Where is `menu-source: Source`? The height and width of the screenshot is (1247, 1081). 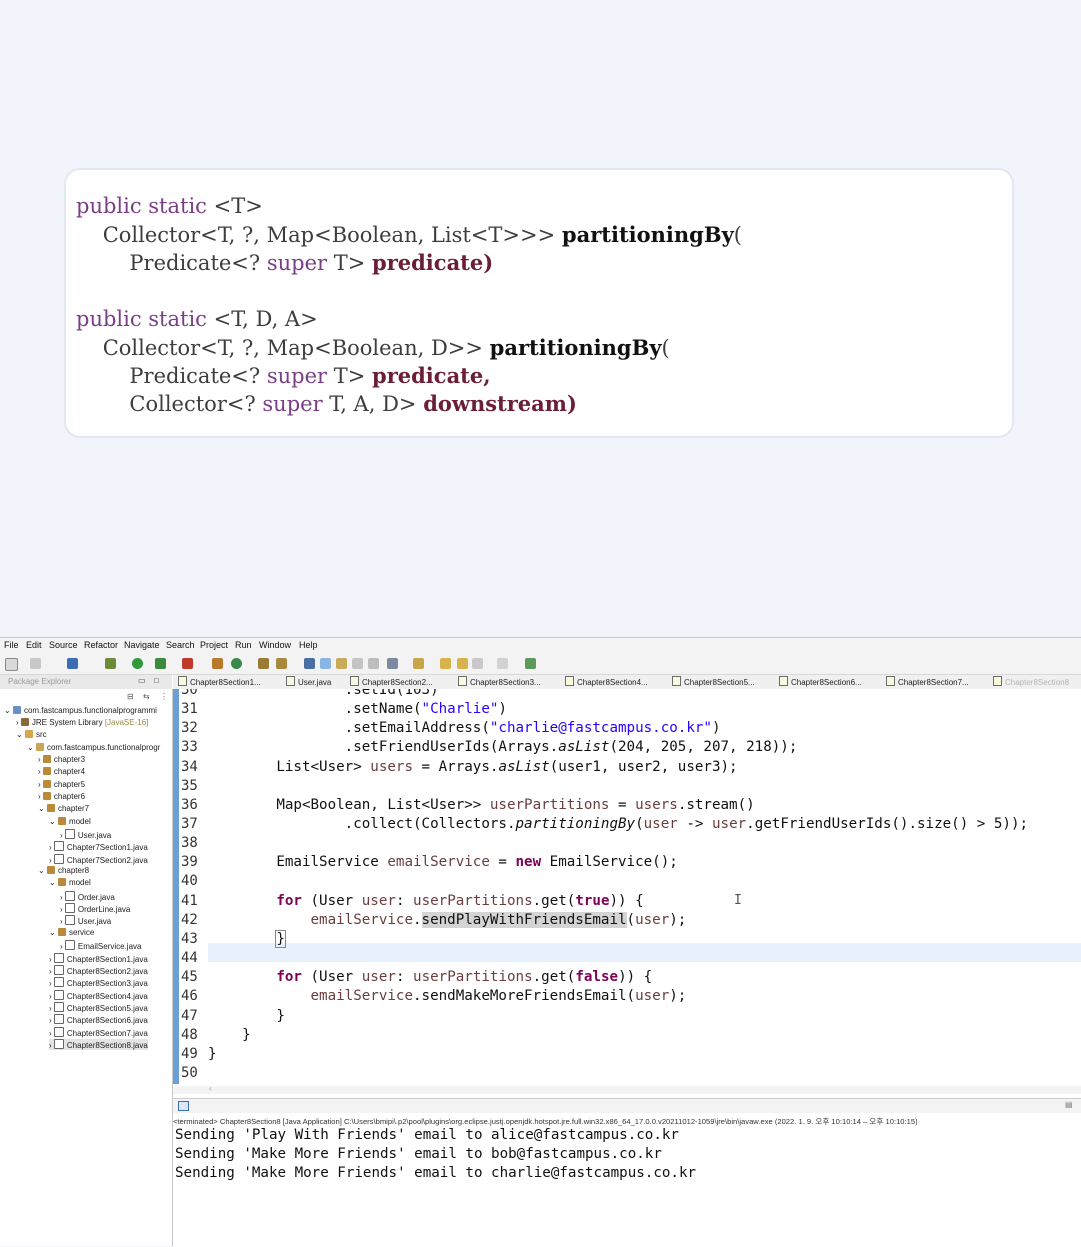
menu-source: Source is located at coordinates (63, 645).